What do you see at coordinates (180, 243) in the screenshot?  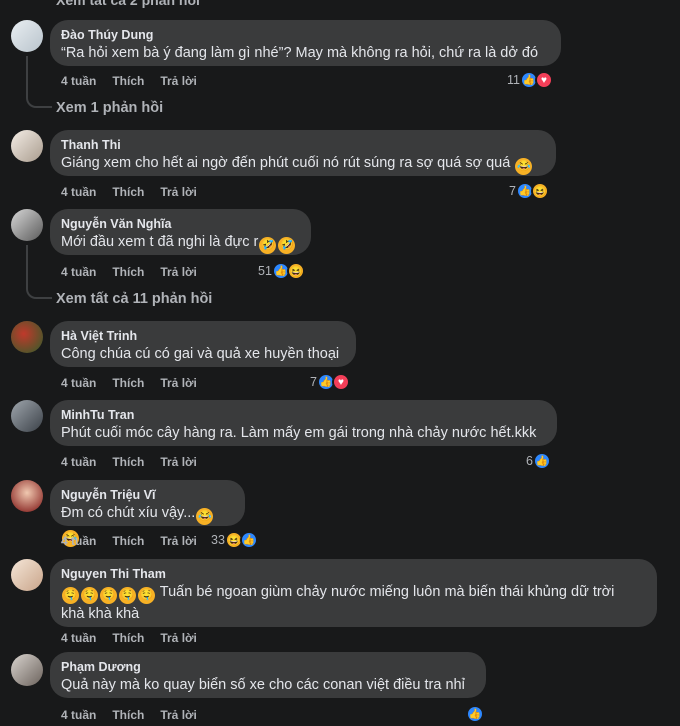 I see `comment-text: Mới đầu xem t đã nghi là đực r 🤣 🤣` at bounding box center [180, 243].